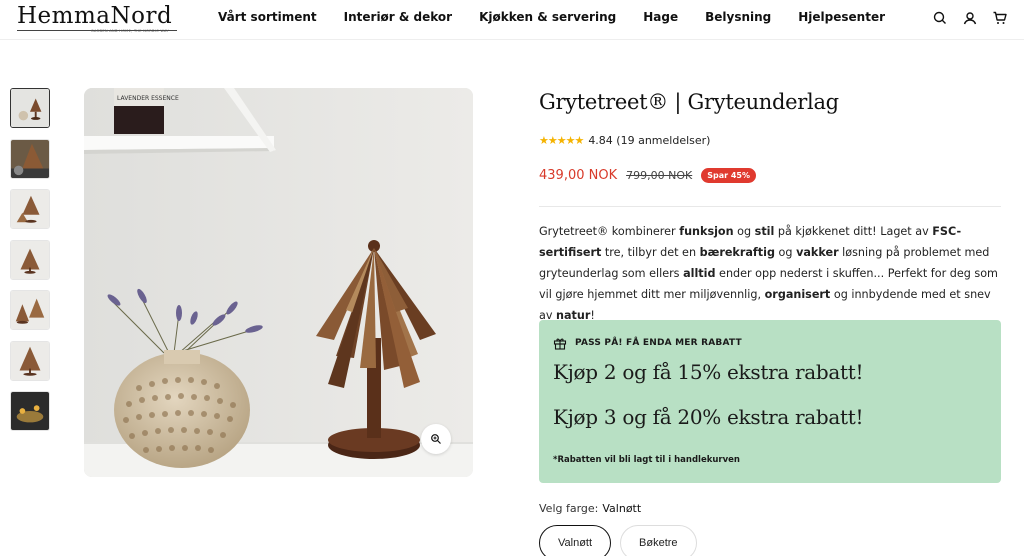 This screenshot has width=1024, height=556. I want to click on thumbnail-list, so click(31, 265).